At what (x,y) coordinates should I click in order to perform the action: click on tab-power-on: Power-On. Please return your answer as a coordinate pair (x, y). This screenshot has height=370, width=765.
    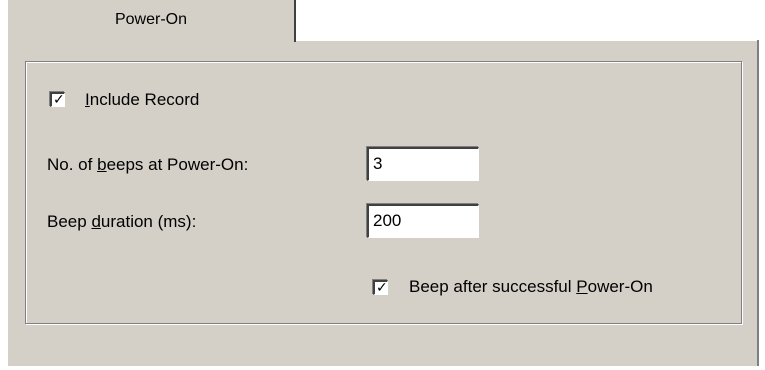
    Looking at the image, I should click on (151, 21).